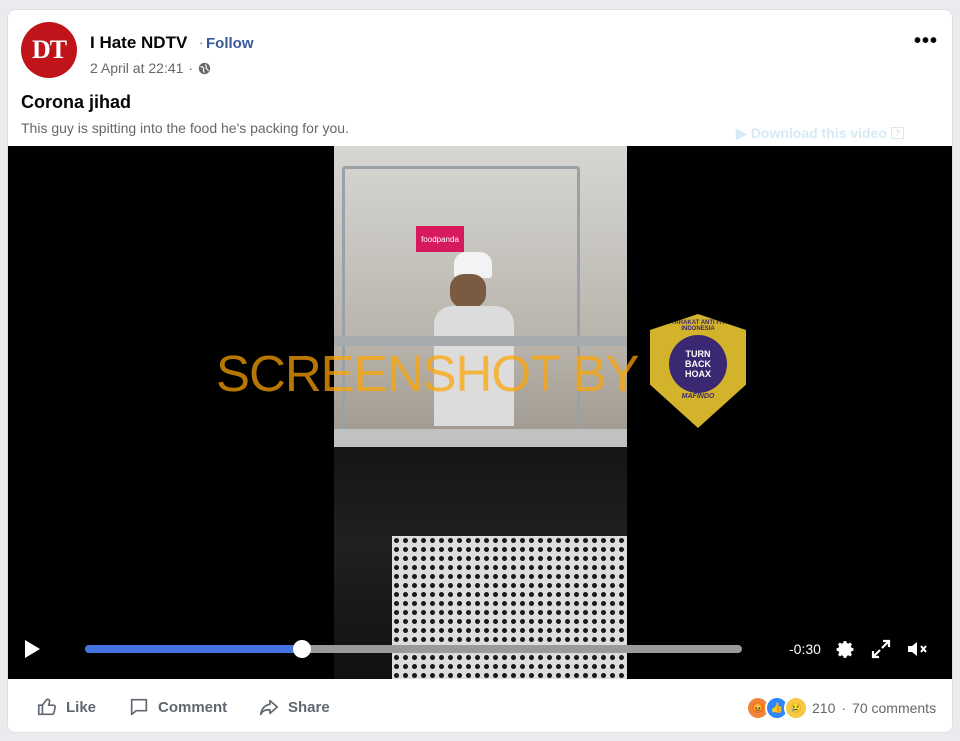 This screenshot has height=741, width=960. I want to click on video-controls: -0:30, so click(480, 649).